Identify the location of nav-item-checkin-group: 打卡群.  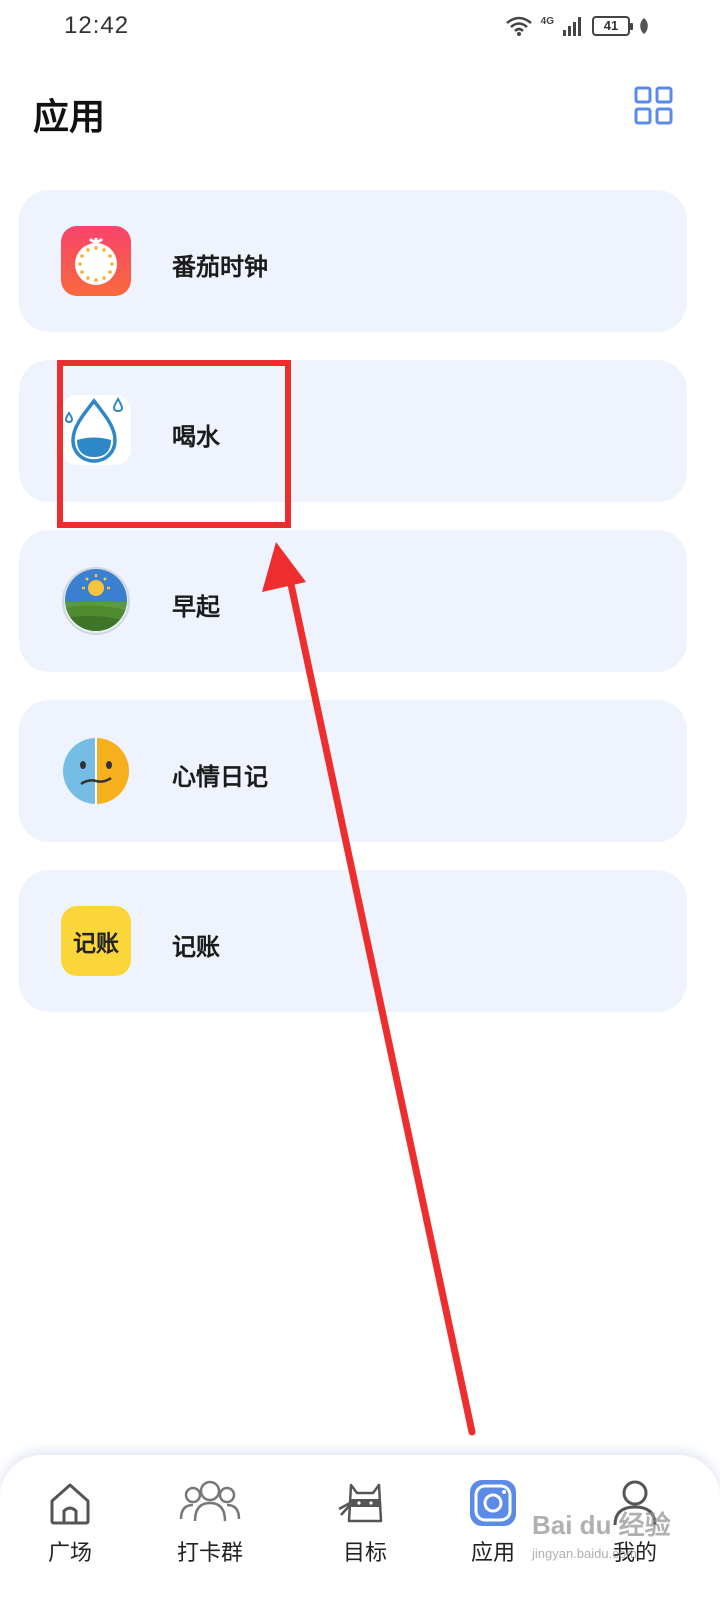
(210, 1535).